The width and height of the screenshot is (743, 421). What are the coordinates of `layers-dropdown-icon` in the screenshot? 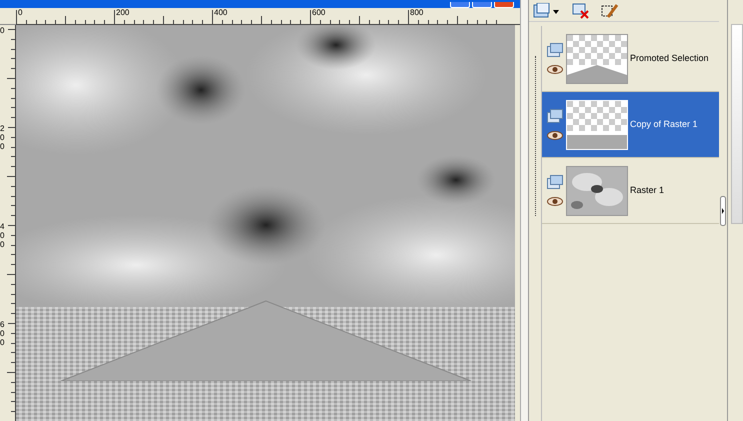 It's located at (547, 10).